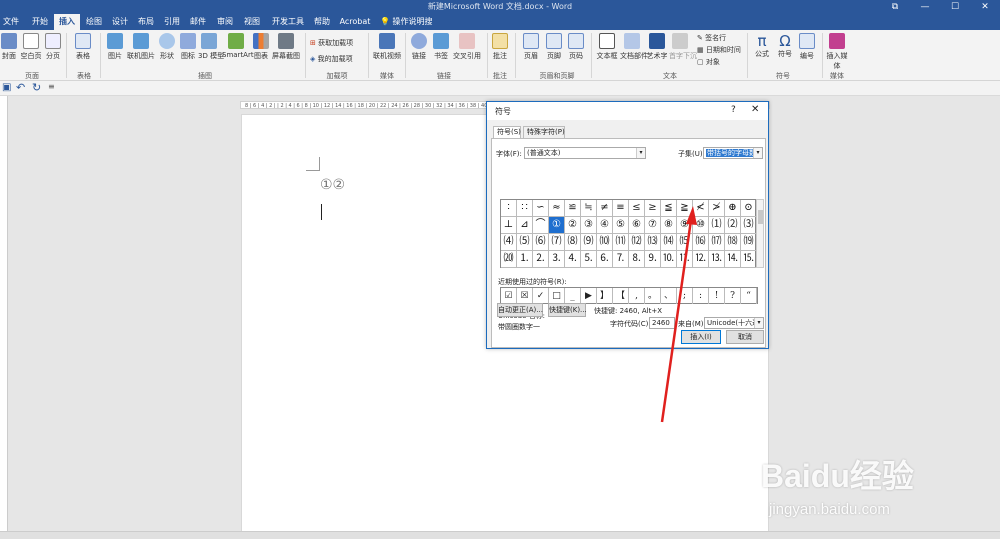 Image resolution: width=1000 pixels, height=539 pixels. What do you see at coordinates (837, 476) in the screenshot?
I see `watermark-brand: Baidu经验` at bounding box center [837, 476].